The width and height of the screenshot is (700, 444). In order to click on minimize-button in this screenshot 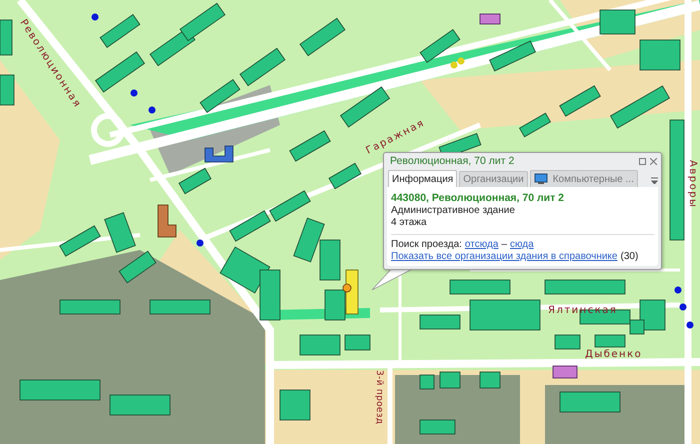, I will do `click(642, 161)`.